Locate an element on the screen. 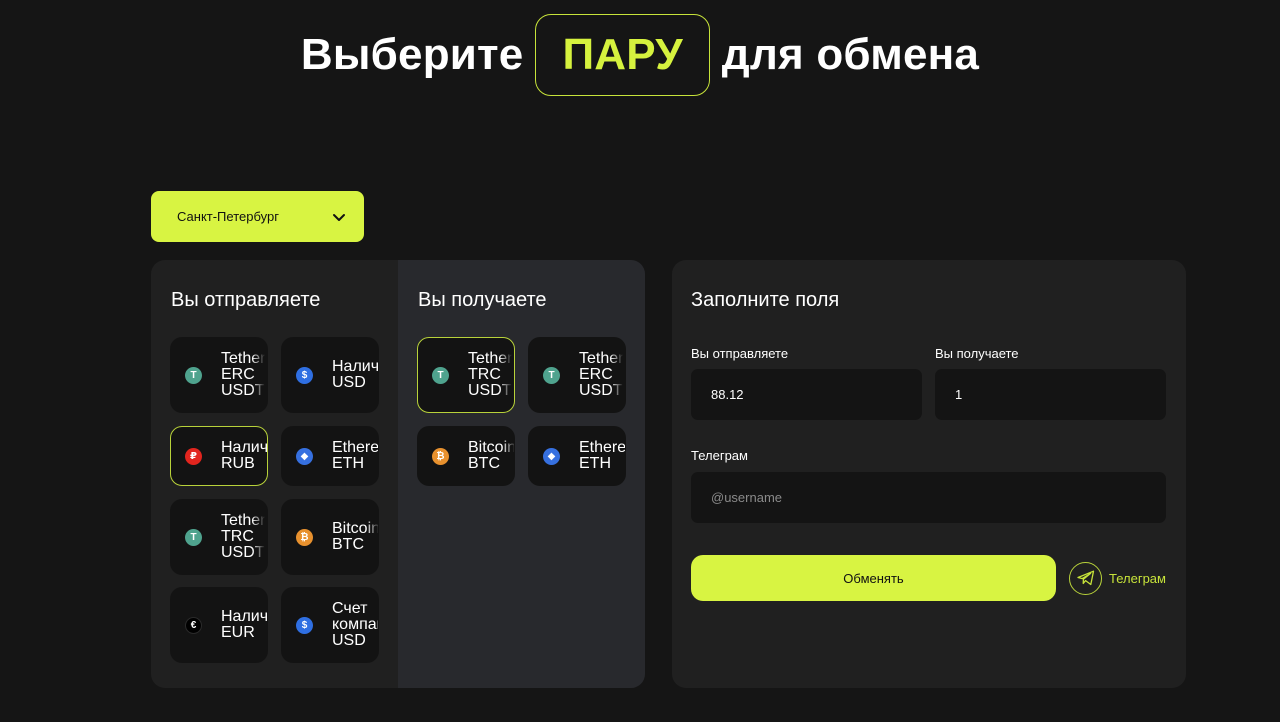 The height and width of the screenshot is (722, 1280). send-option-cash-eur: € Наличные EUR is located at coordinates (219, 625).